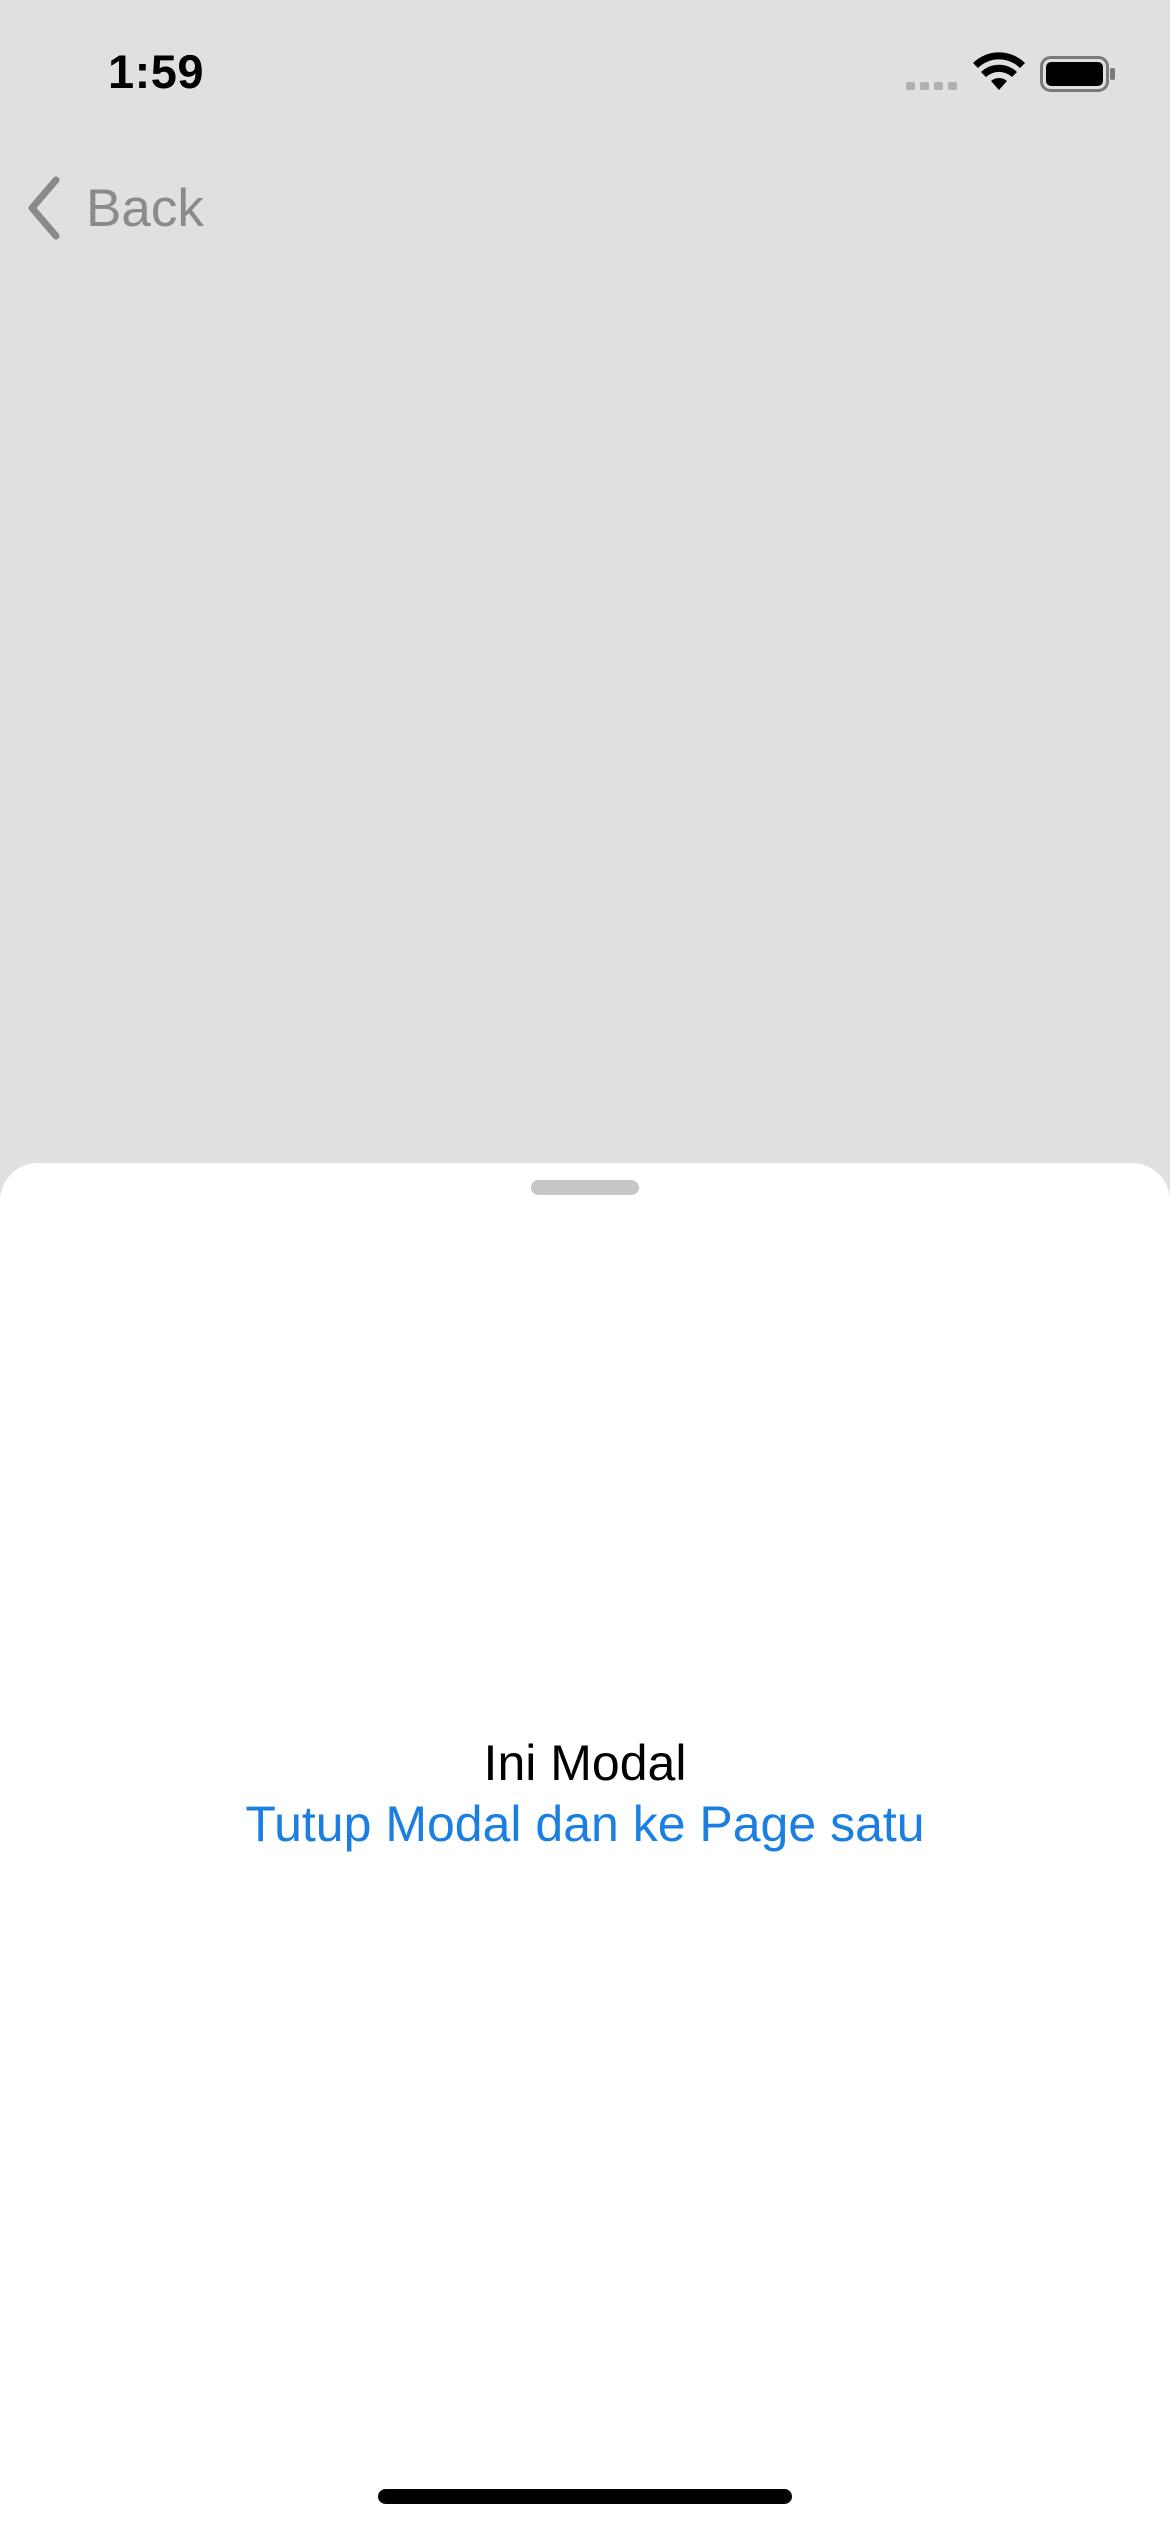  I want to click on sheet-grabber, so click(585, 1187).